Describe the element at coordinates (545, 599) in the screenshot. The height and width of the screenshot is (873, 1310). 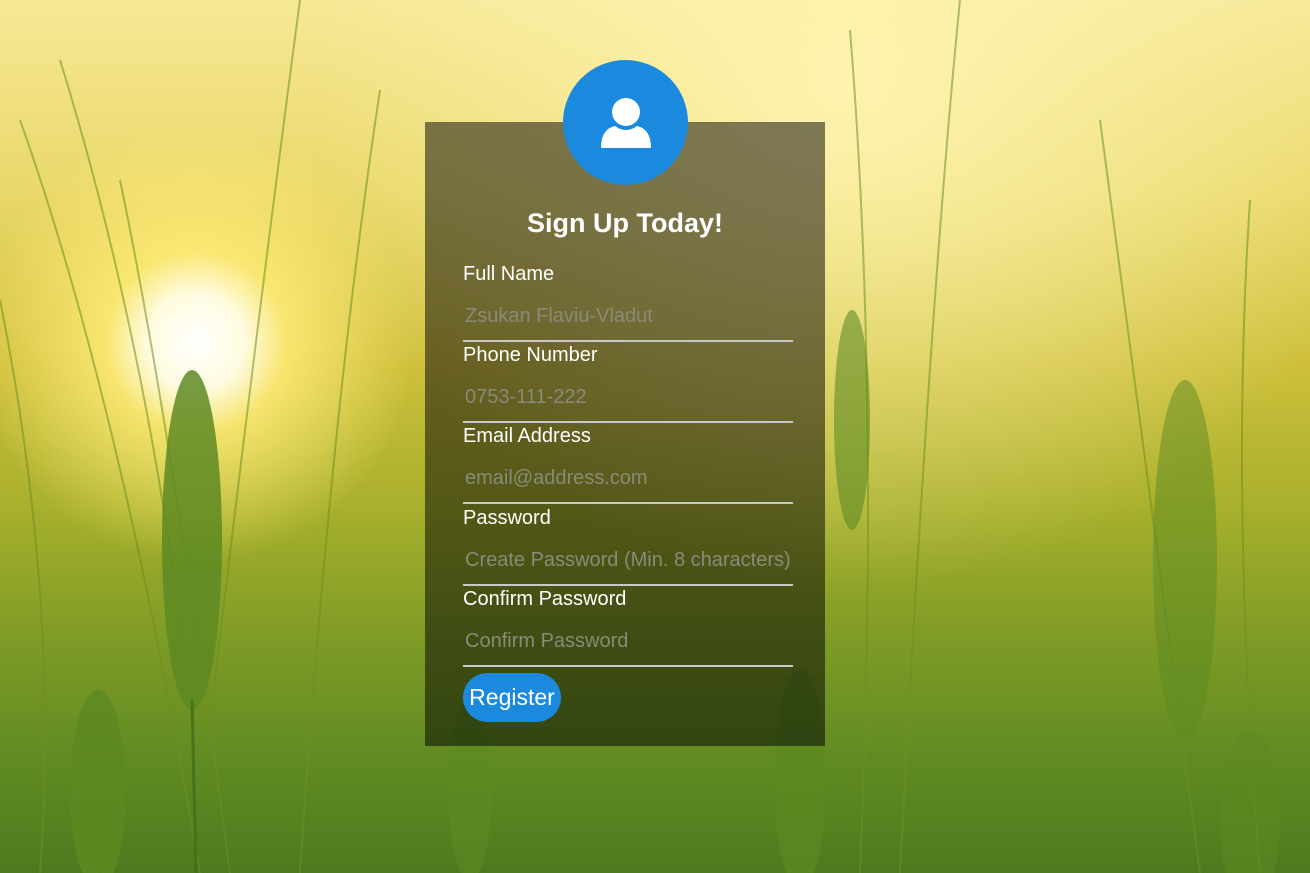
I see `confirm-password-label: Confirm Password` at that location.